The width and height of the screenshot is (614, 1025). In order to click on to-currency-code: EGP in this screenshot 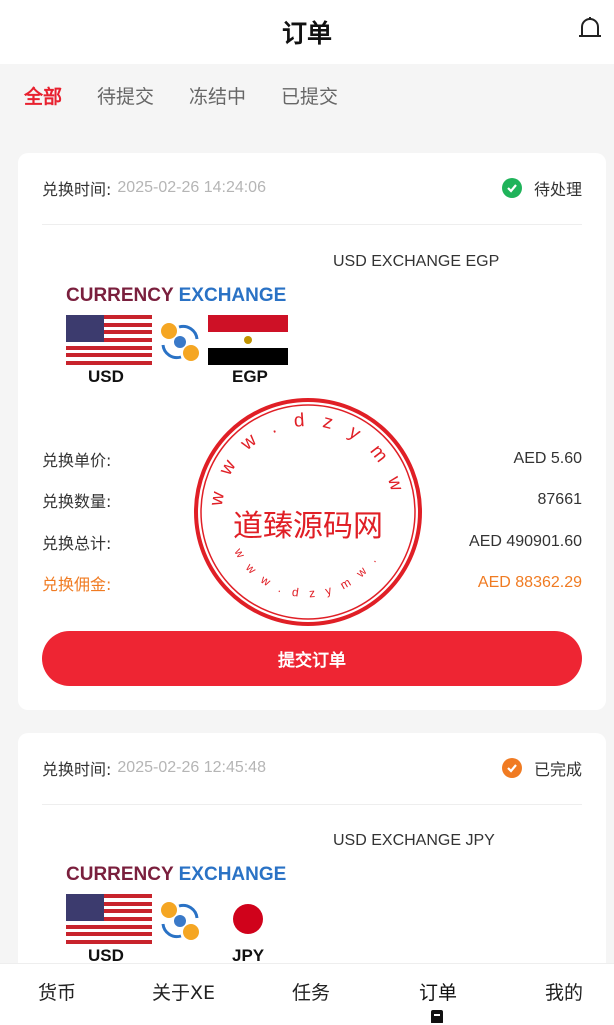, I will do `click(250, 376)`.